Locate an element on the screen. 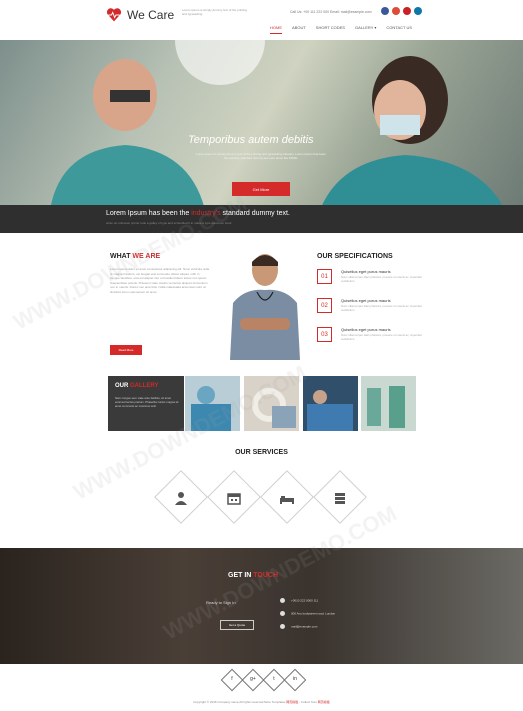 The image size is (523, 711). logo: We Care is located at coordinates (140, 15).